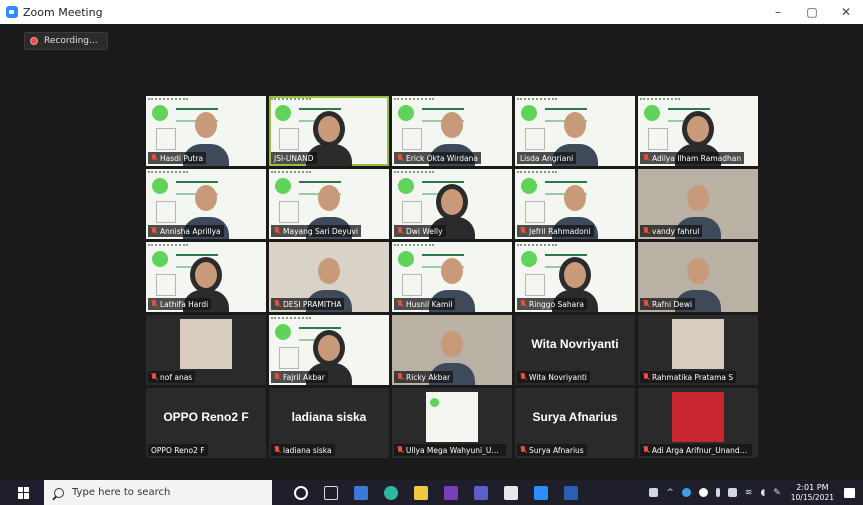 Image resolution: width=863 pixels, height=505 pixels. I want to click on participant-tile: Rafni Dewi, so click(698, 277).